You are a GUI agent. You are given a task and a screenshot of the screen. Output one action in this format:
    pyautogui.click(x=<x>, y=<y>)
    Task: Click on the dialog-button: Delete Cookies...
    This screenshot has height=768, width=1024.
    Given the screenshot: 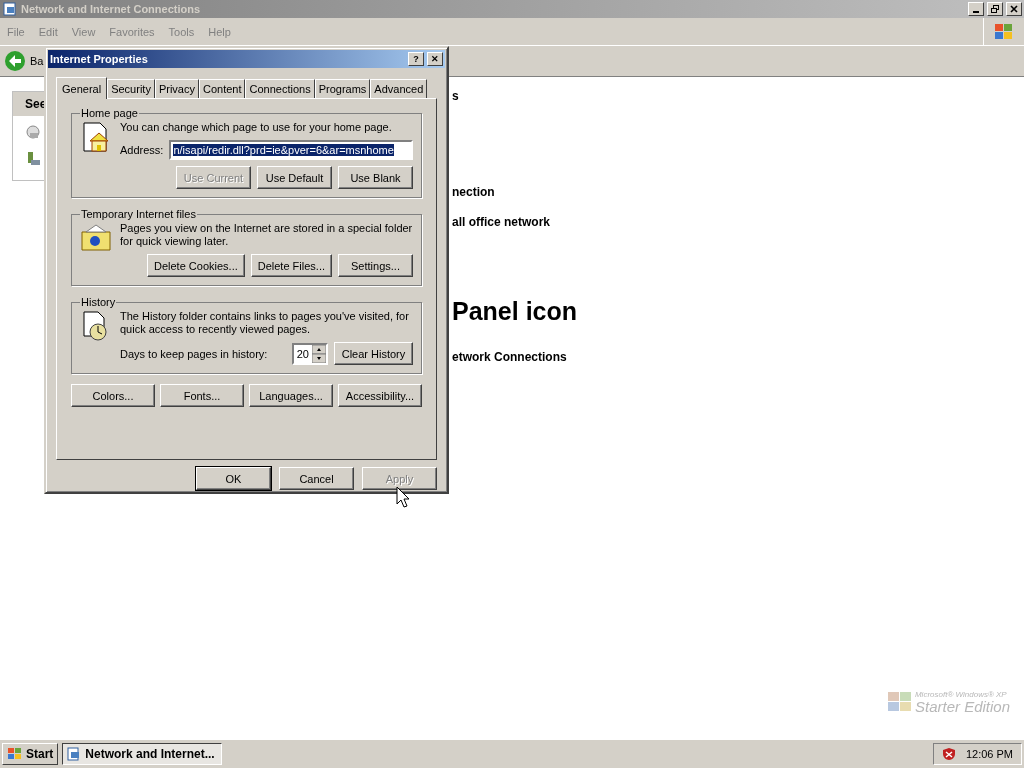 What is the action you would take?
    pyautogui.click(x=196, y=265)
    